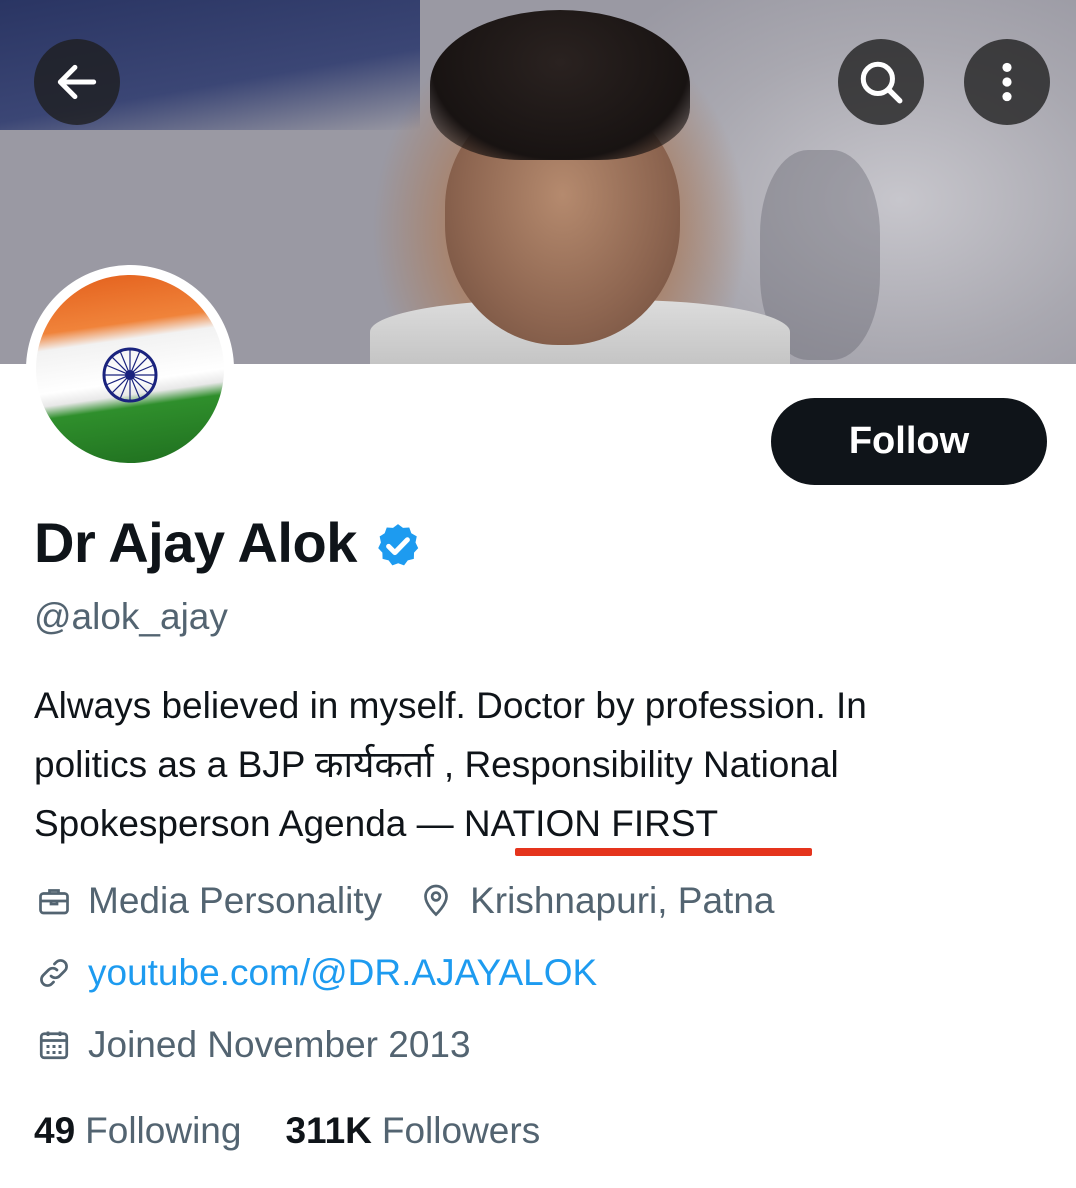 This screenshot has height=1188, width=1076. I want to click on following-count: 49, so click(55, 1130).